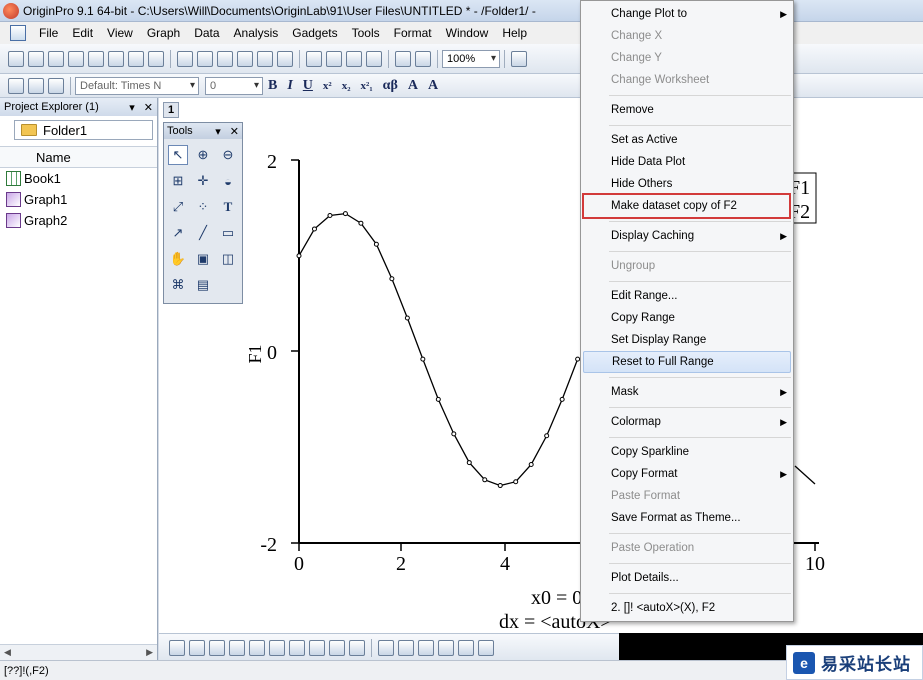  What do you see at coordinates (206, 33) in the screenshot?
I see `menu-data: Data` at bounding box center [206, 33].